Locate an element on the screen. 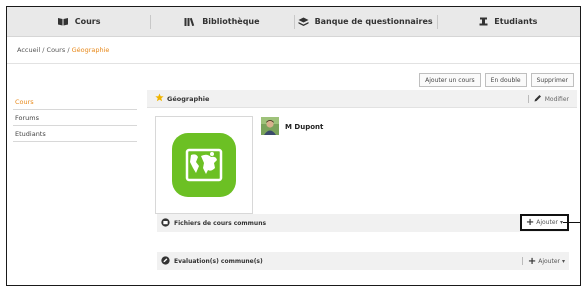 This screenshot has height=290, width=588. breadcrumb: Accueil / Cours / Géographie is located at coordinates (63, 50).